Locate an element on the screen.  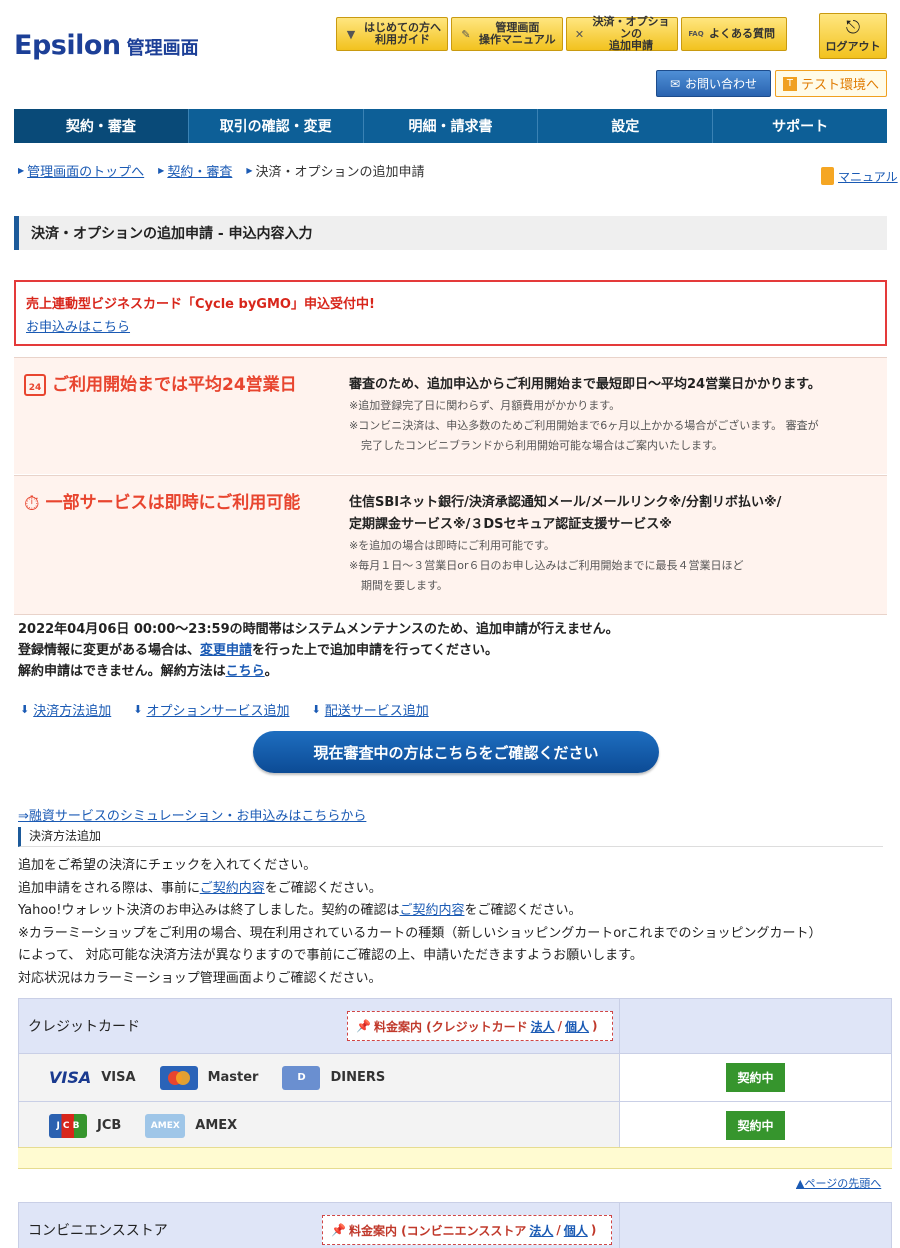
notice-link: お申込みはこちら is located at coordinates (450, 325).